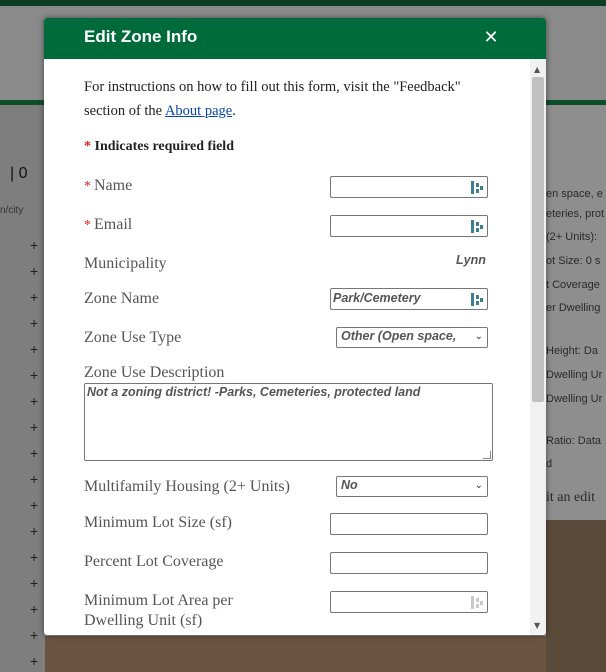 The image size is (606, 672). I want to click on dialog-scrollbar: ▲ ▼, so click(538, 347).